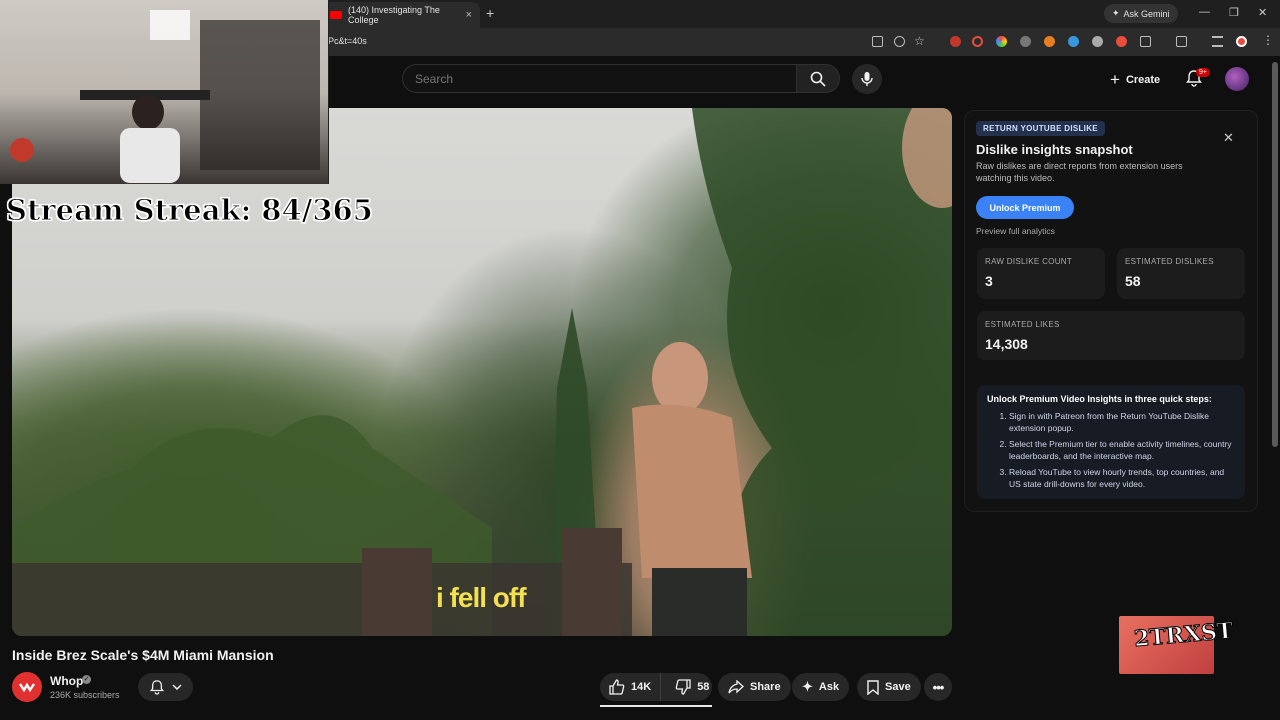 This screenshot has width=1280, height=720. Describe the element at coordinates (1203, 72) in the screenshot. I see `notifications-badge: 9+` at that location.